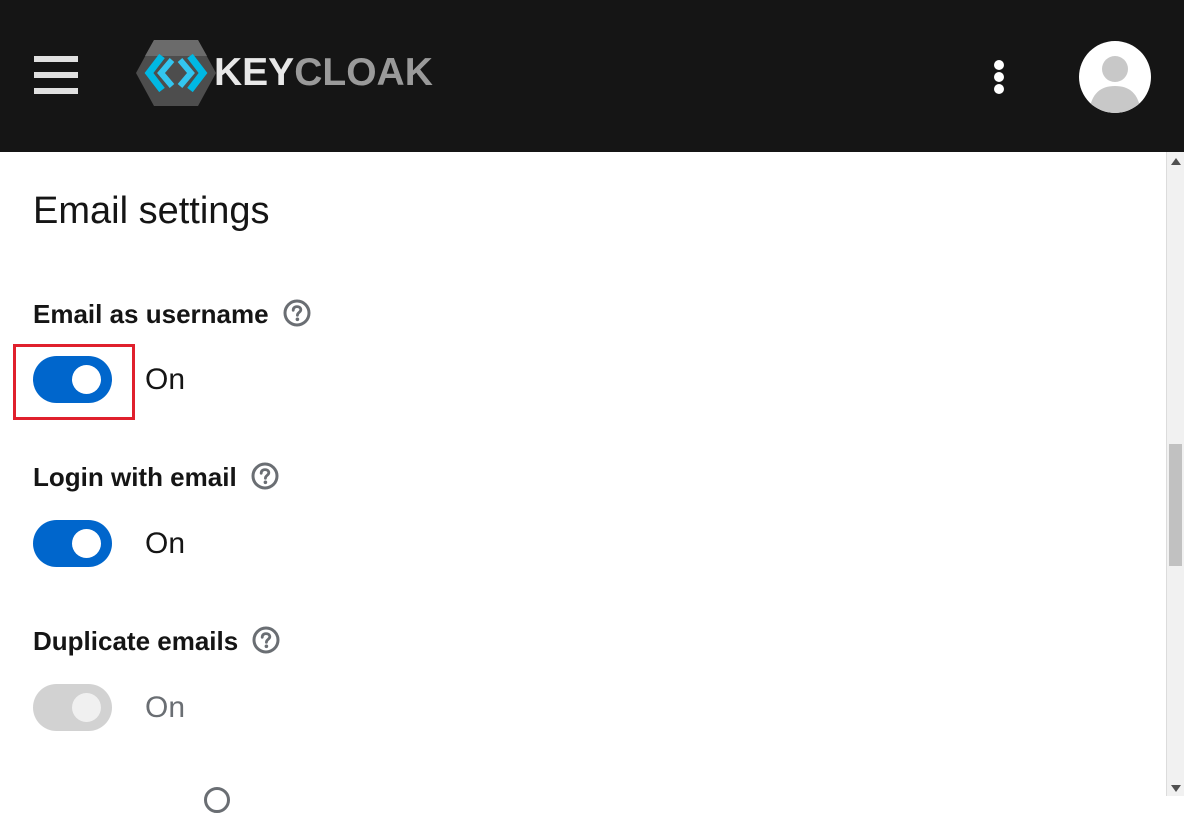  Describe the element at coordinates (165, 543) in the screenshot. I see `login-with-email-state: On` at that location.